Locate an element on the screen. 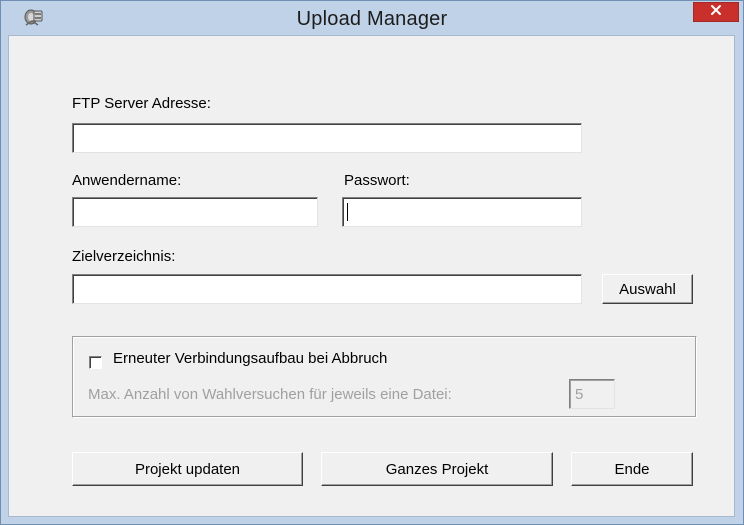 This screenshot has height=525, width=744. window-title: Upload Manager is located at coordinates (372, 19).